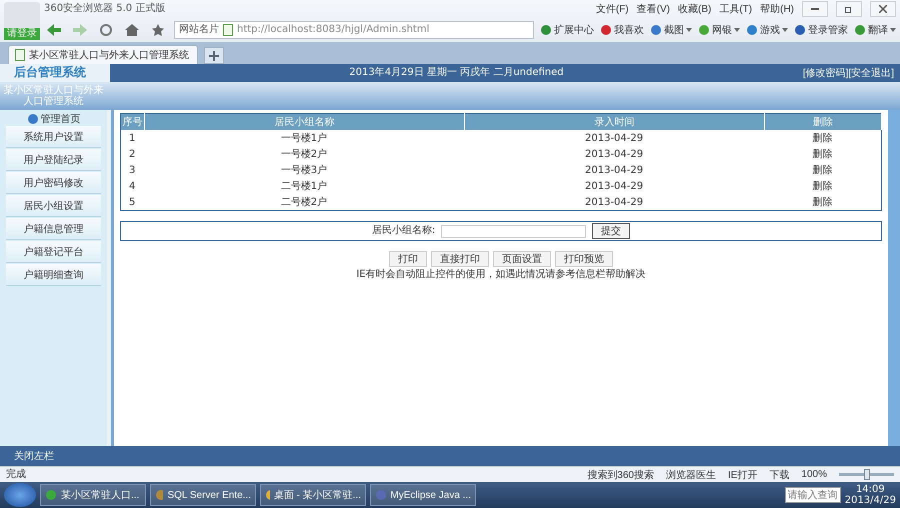  What do you see at coordinates (894, 278) in the screenshot?
I see `scrollbar` at bounding box center [894, 278].